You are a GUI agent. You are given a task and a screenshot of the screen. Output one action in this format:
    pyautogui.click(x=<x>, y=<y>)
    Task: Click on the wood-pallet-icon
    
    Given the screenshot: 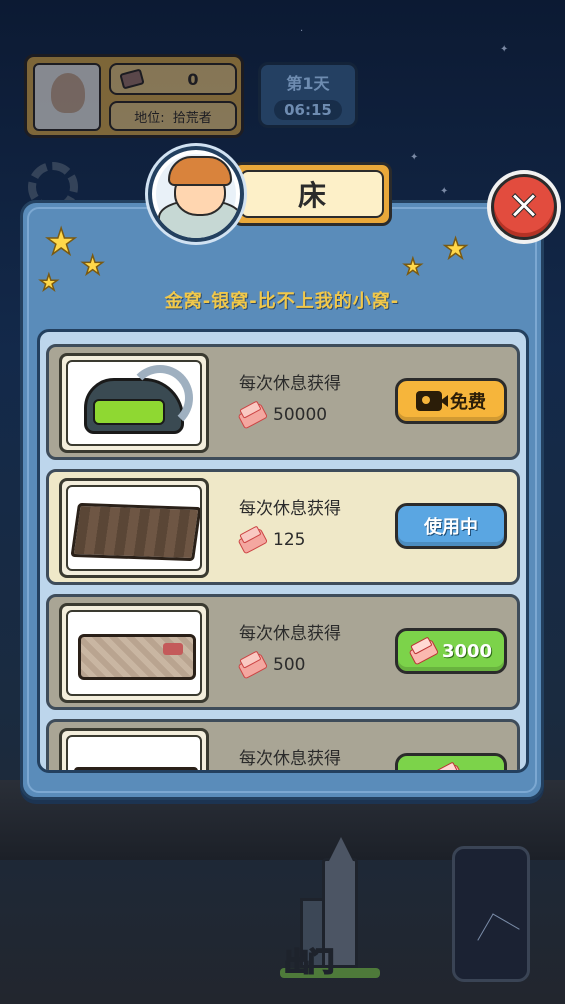 What is the action you would take?
    pyautogui.click(x=135, y=532)
    